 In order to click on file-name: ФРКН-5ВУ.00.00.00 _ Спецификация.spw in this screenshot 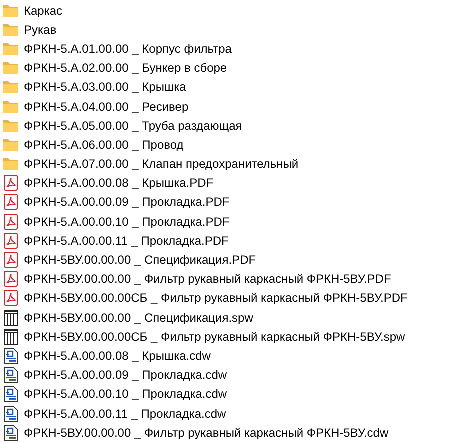, I will do `click(139, 317)`.